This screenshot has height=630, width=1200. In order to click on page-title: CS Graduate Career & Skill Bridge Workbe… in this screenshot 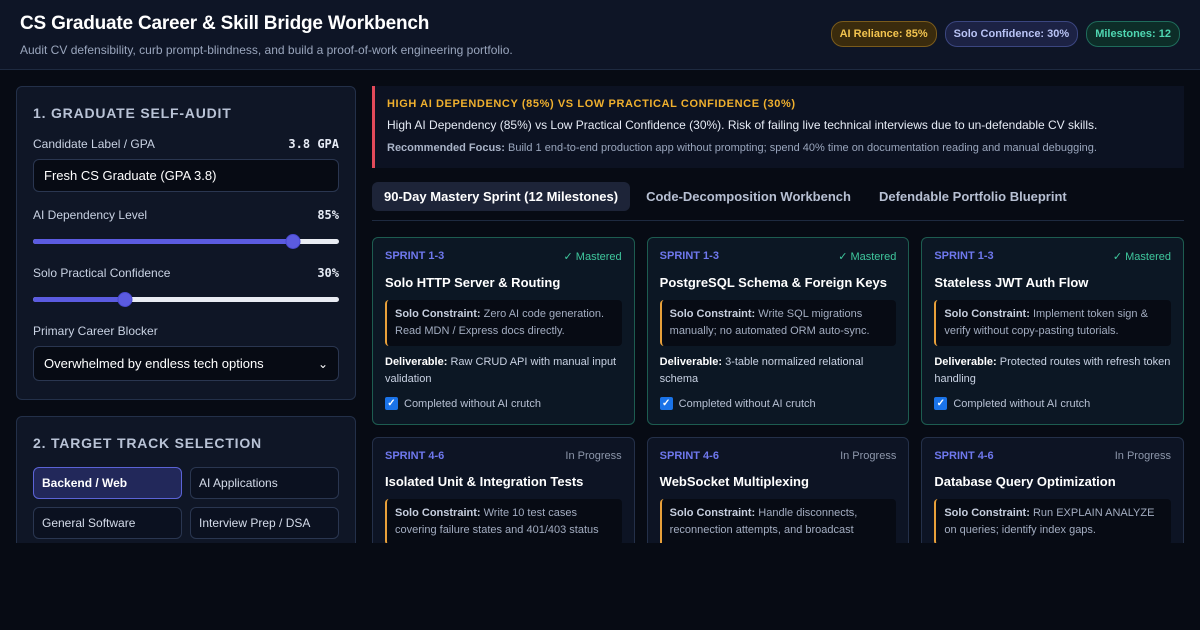, I will do `click(225, 23)`.